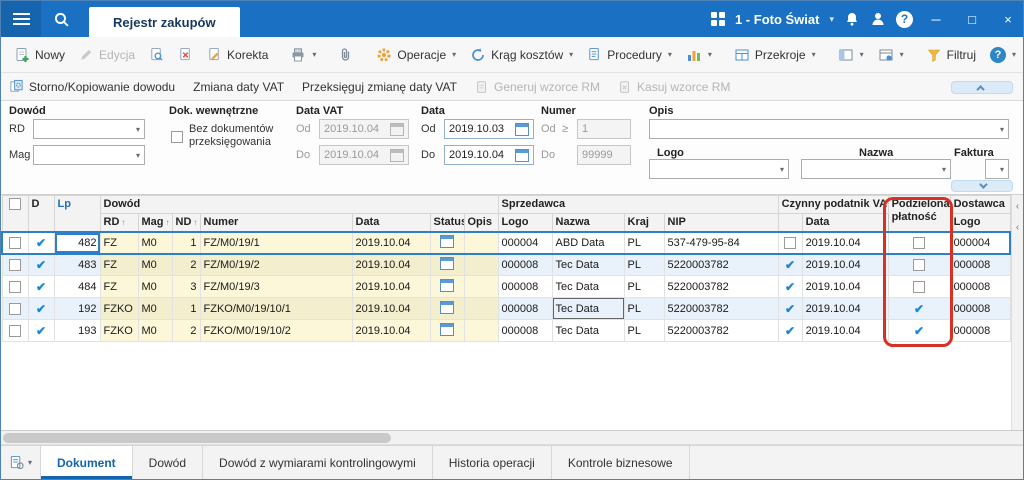 The width and height of the screenshot is (1024, 480). Describe the element at coordinates (276, 264) in the screenshot. I see `cell-numer: FZ/M0/19/2` at that location.